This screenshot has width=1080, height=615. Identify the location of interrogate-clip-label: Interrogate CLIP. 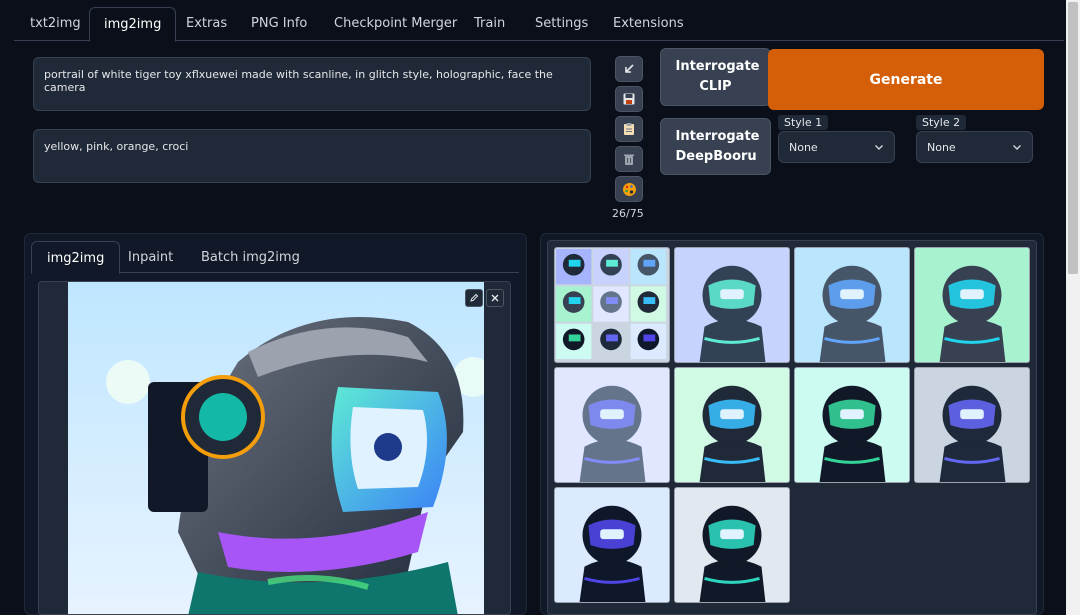
(717, 76).